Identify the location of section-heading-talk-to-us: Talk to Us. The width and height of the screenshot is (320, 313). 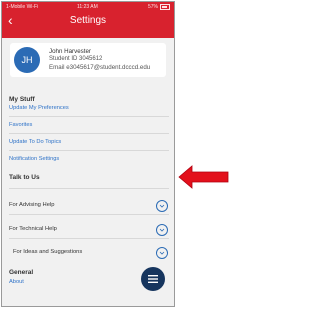
(24, 177).